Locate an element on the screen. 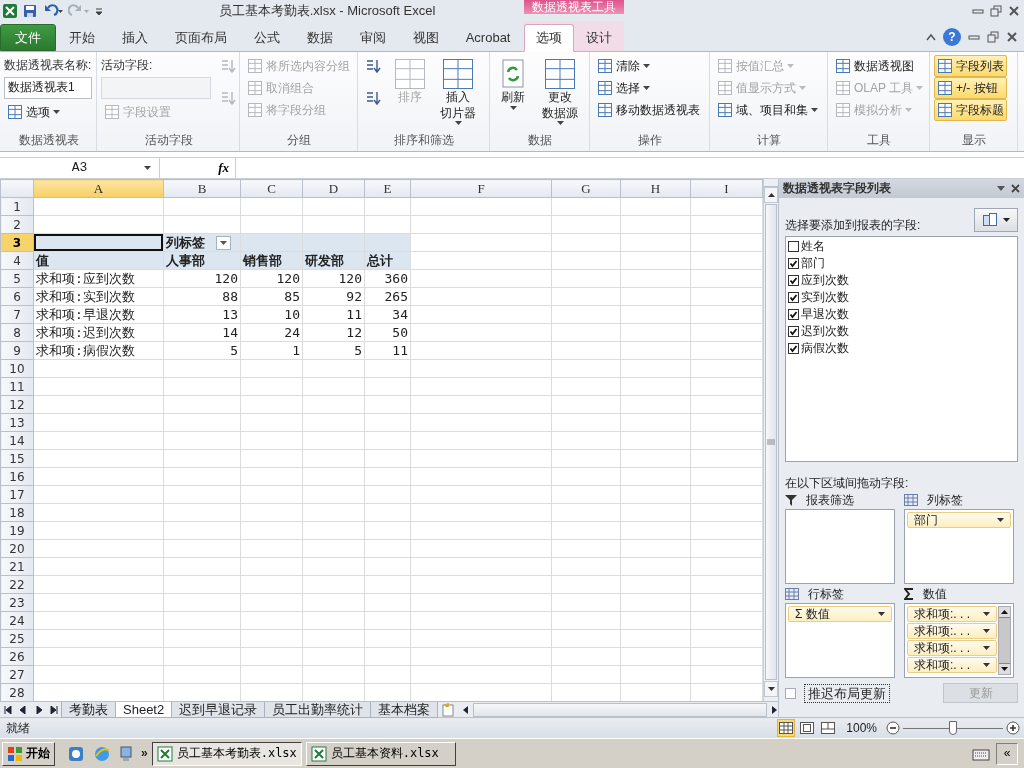 This screenshot has height=768, width=1024. field-name: 病假次数 is located at coordinates (825, 348).